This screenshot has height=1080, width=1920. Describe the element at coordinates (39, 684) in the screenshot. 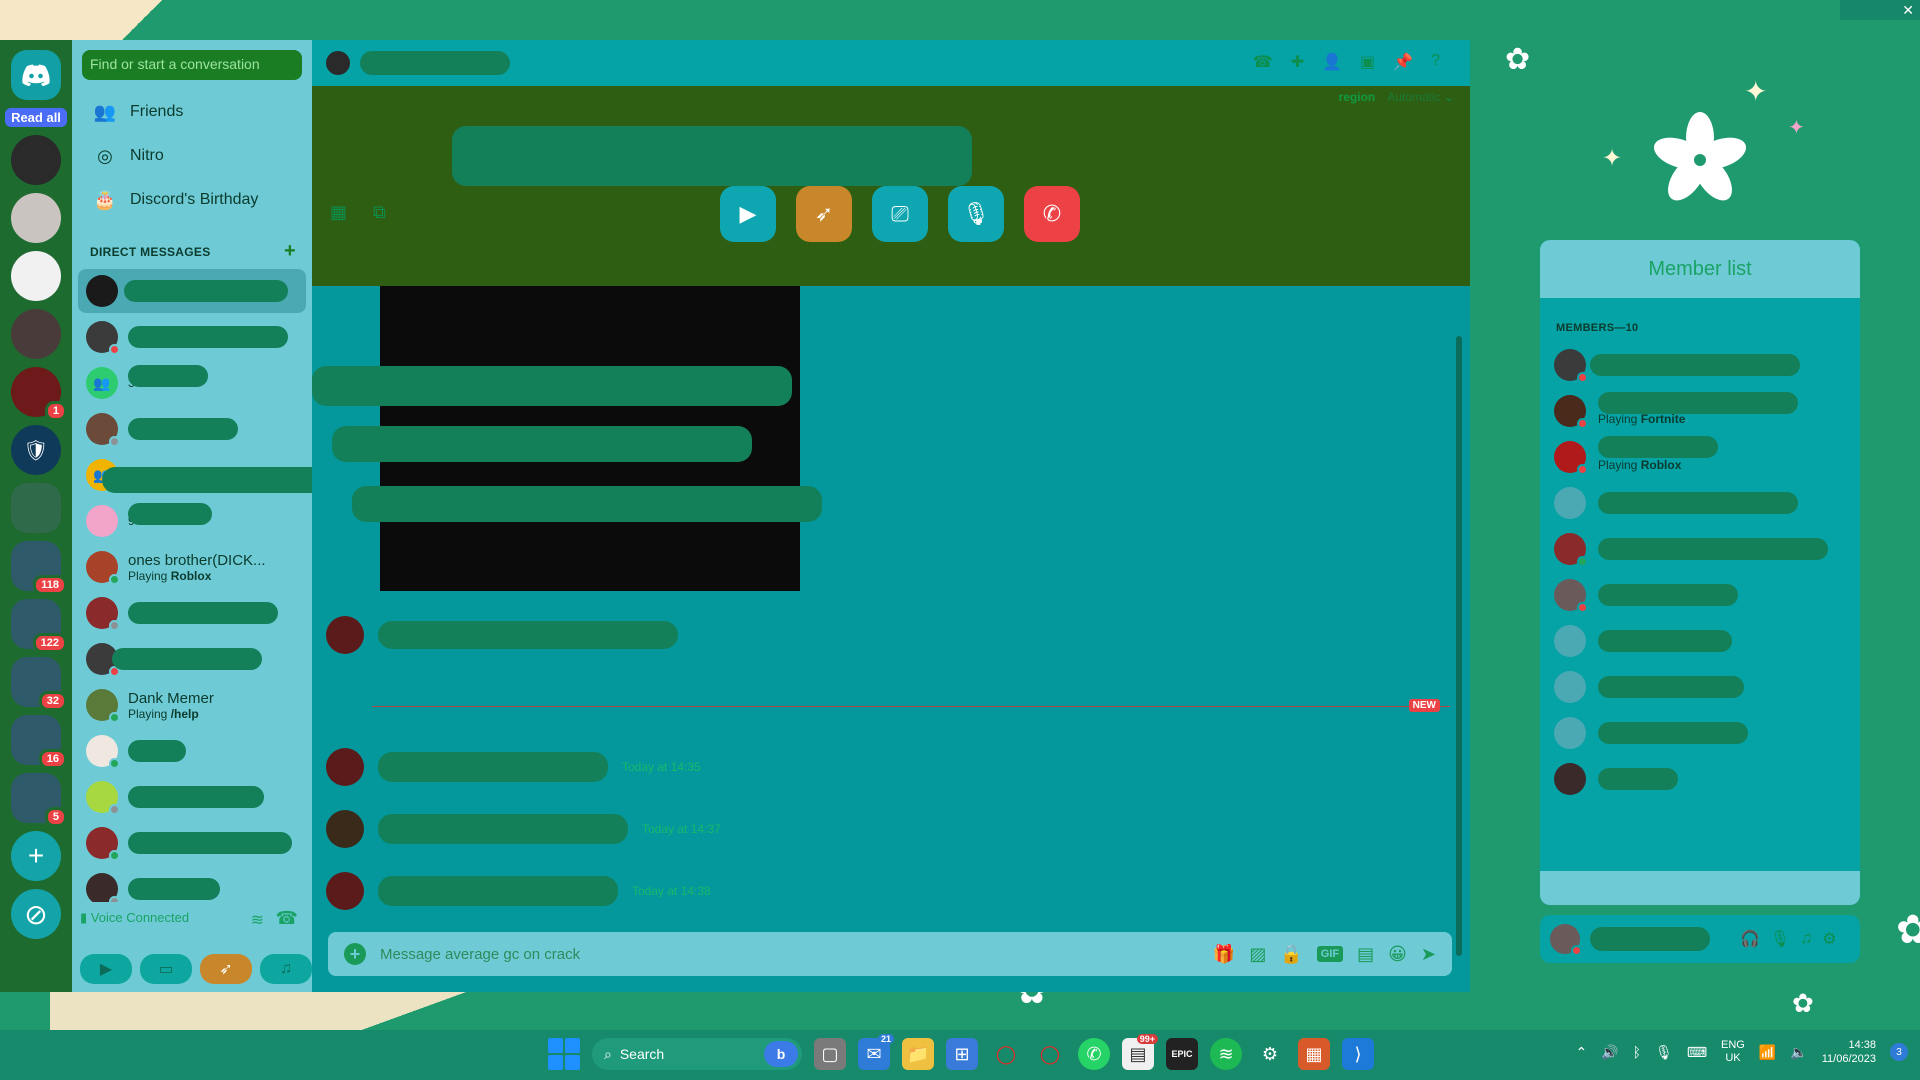

I see `server-folder: 32` at that location.